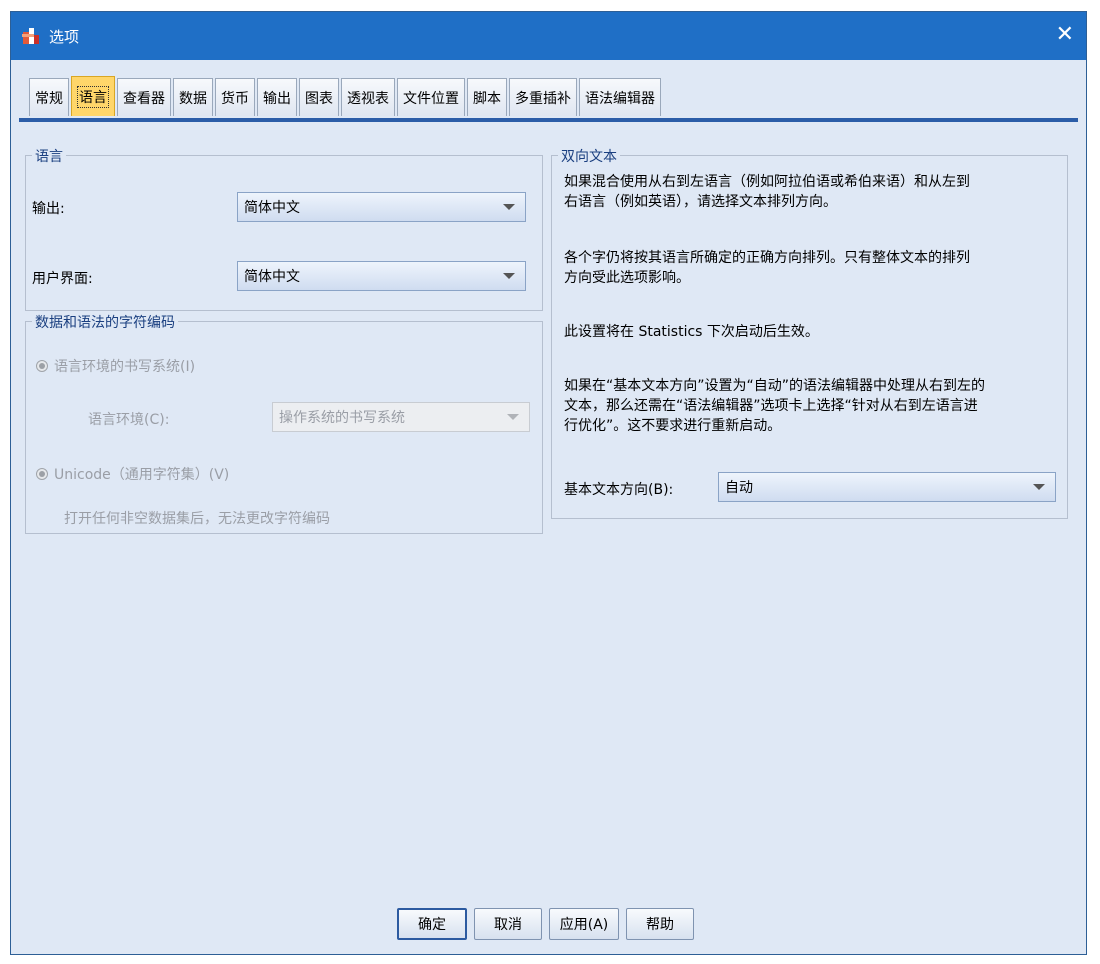  What do you see at coordinates (93, 96) in the screenshot?
I see `tab-language: 语言` at bounding box center [93, 96].